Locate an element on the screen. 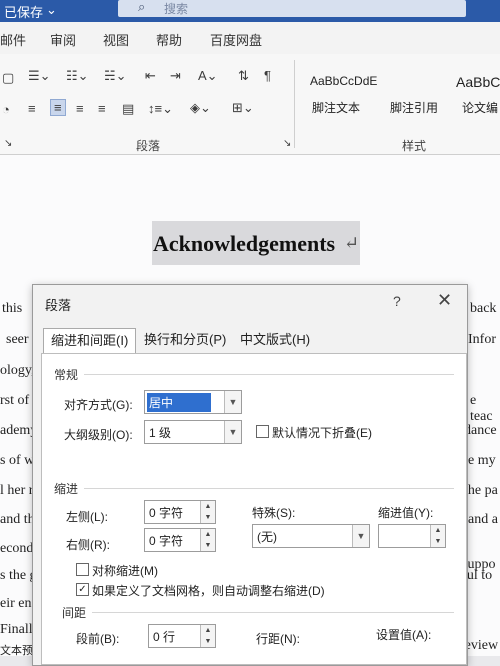  style-footnote-ref: 脚注引用 is located at coordinates (414, 107).